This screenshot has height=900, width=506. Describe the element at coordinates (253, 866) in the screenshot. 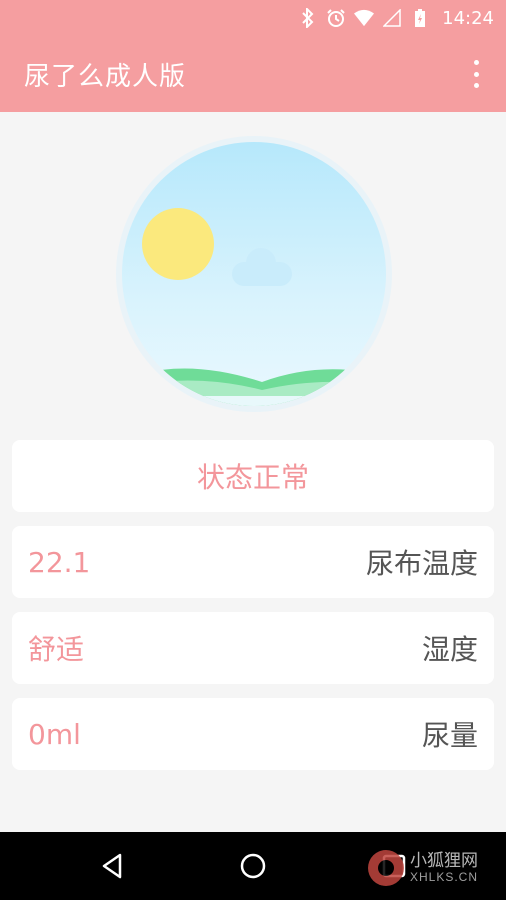

I see `home-icon` at that location.